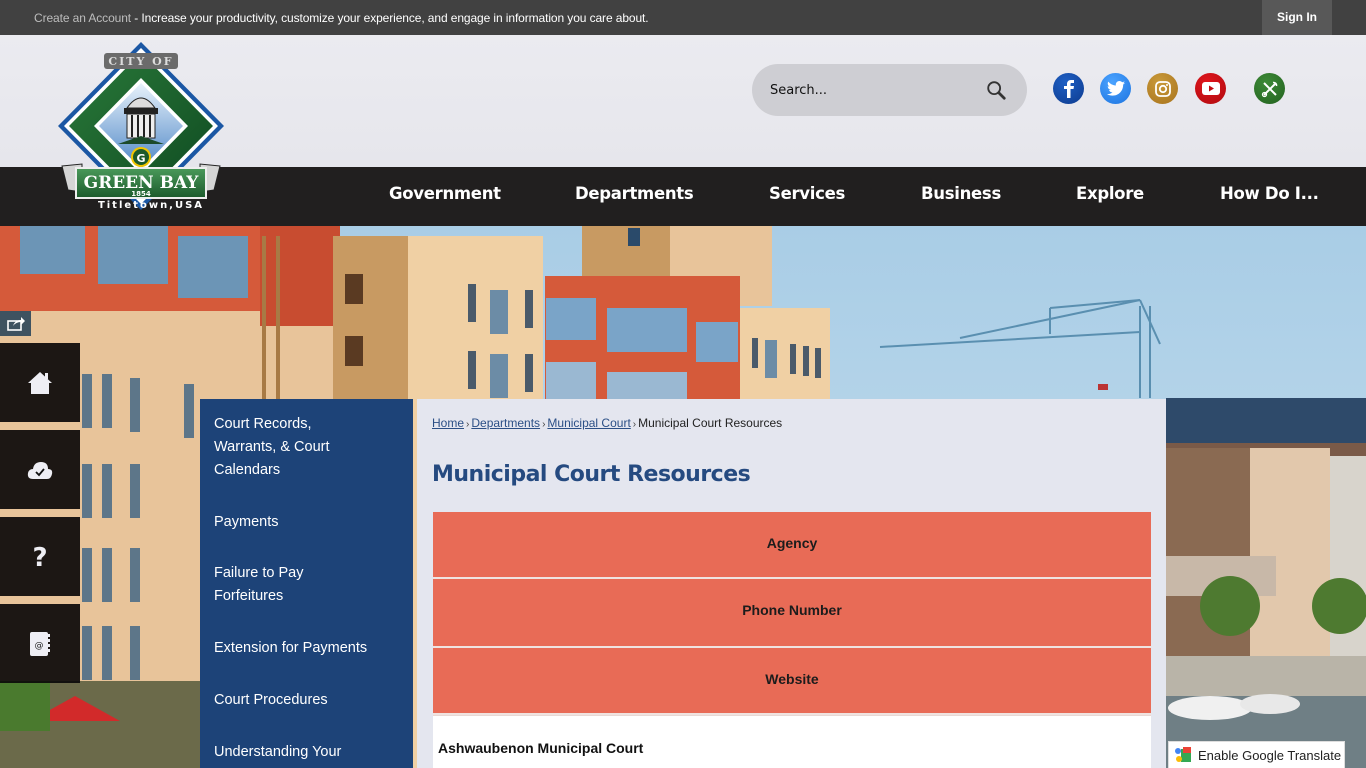 The image size is (1366, 768). I want to click on logo-tagline: Titletown,USA, so click(151, 205).